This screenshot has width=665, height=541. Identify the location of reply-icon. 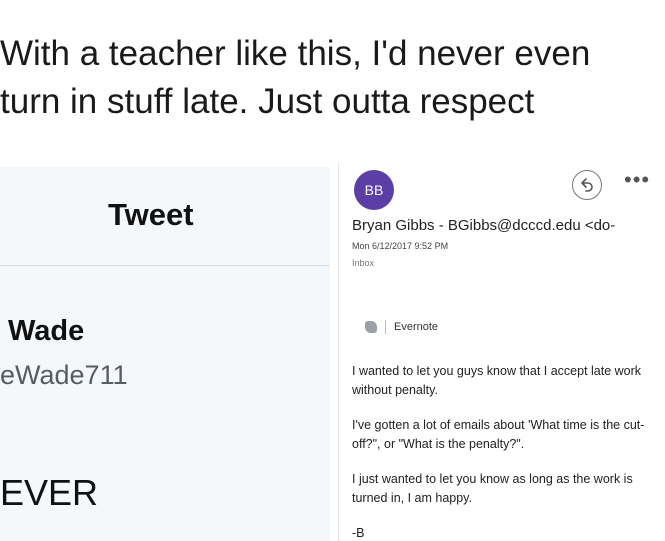
(587, 185).